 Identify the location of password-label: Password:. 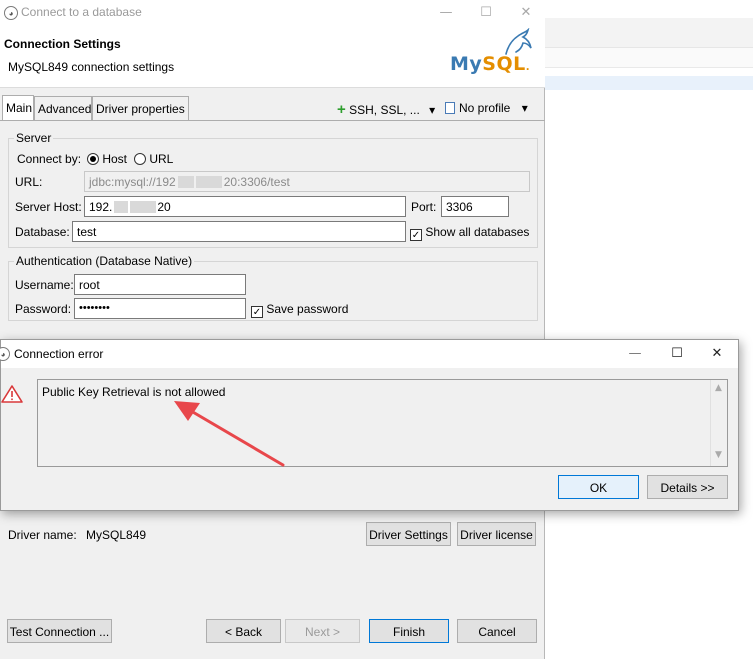
(43, 309).